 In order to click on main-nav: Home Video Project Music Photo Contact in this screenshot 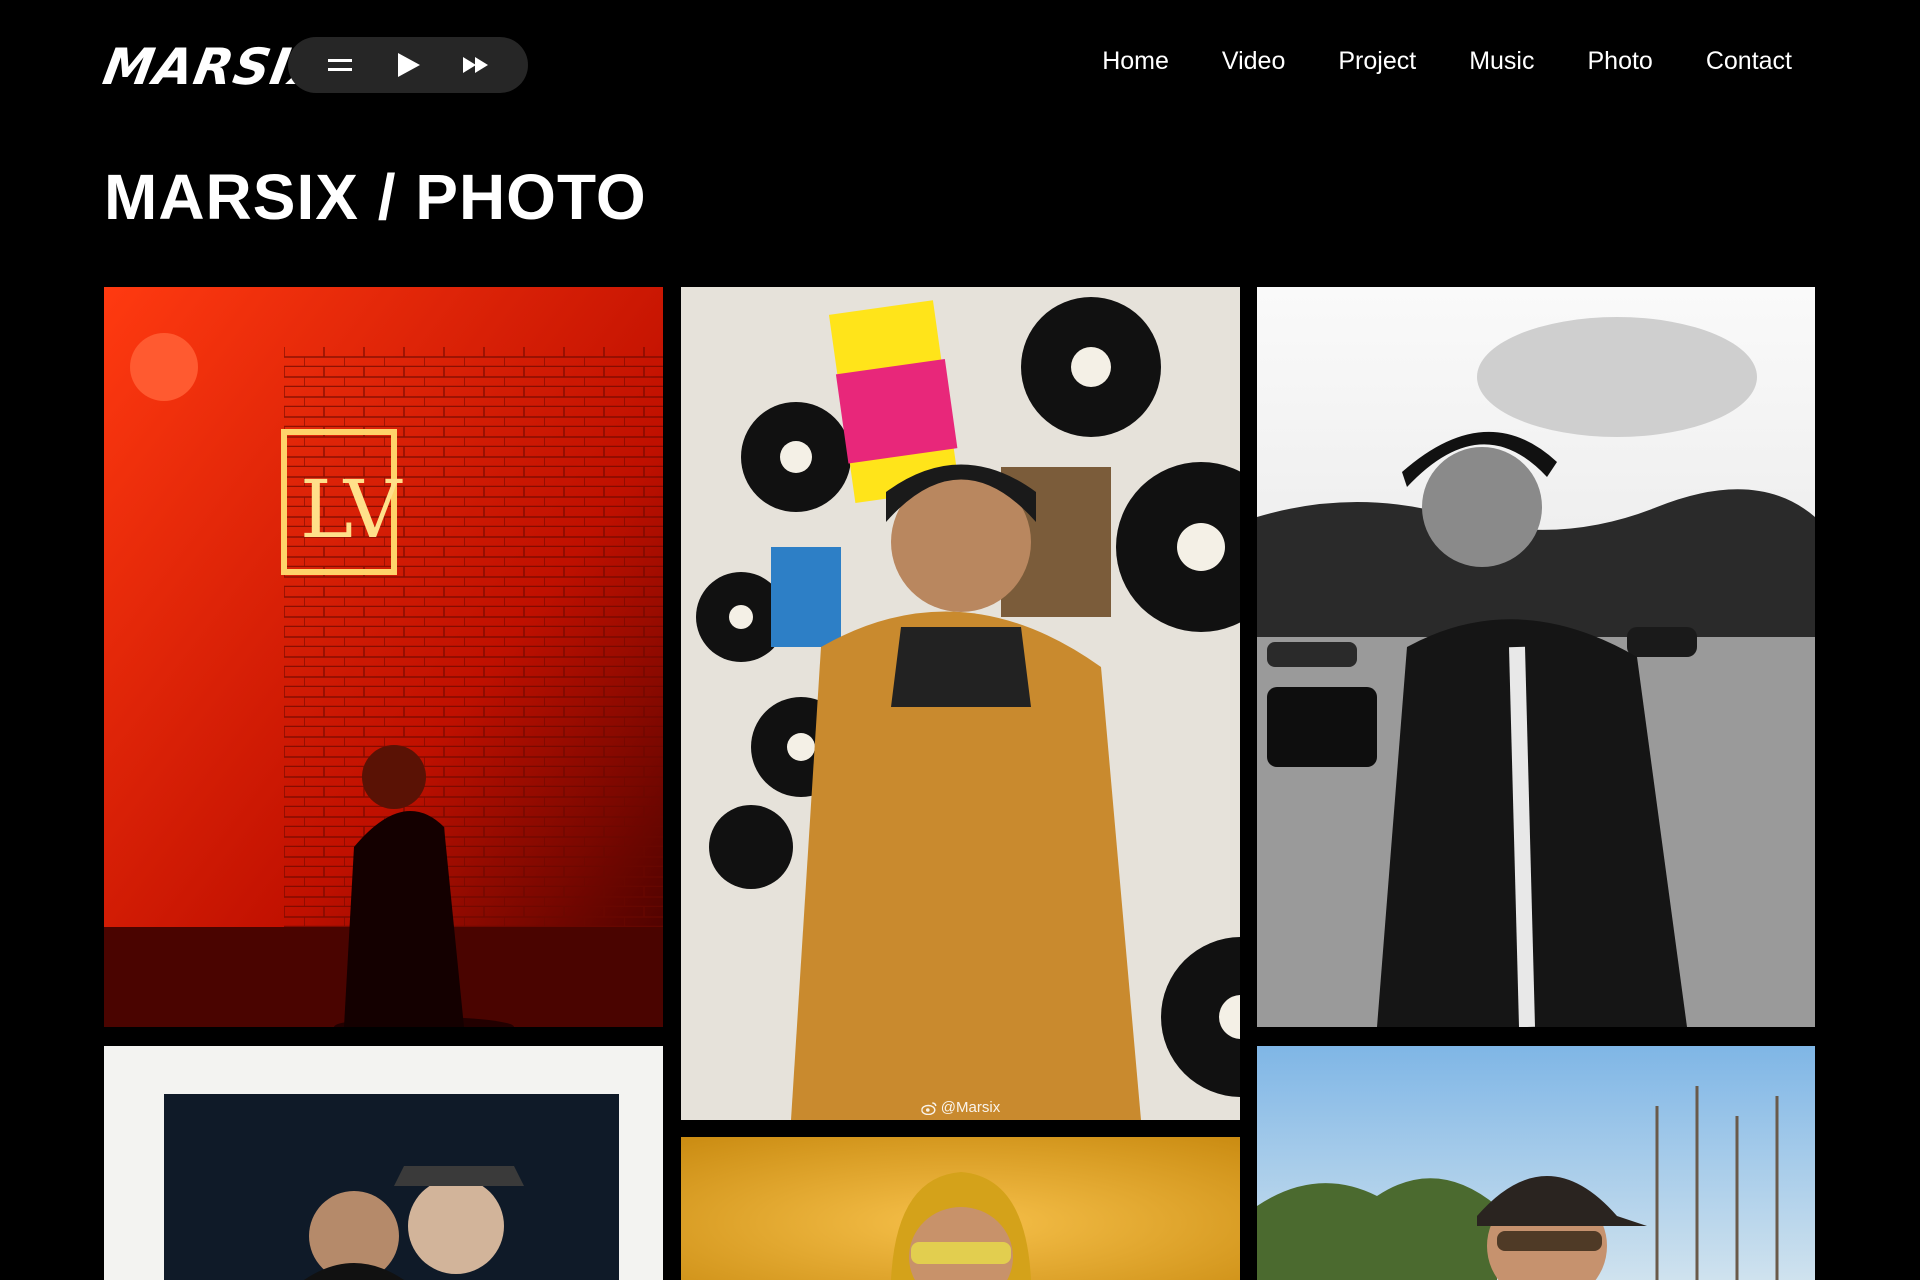, I will do `click(1447, 61)`.